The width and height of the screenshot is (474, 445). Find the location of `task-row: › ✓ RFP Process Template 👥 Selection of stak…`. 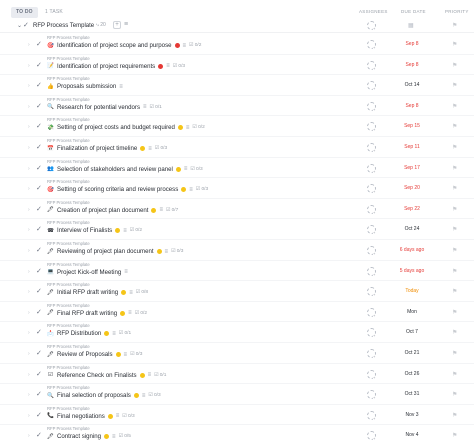

task-row: › ✓ RFP Process Template 👥 Selection of stak… is located at coordinates (237, 168).